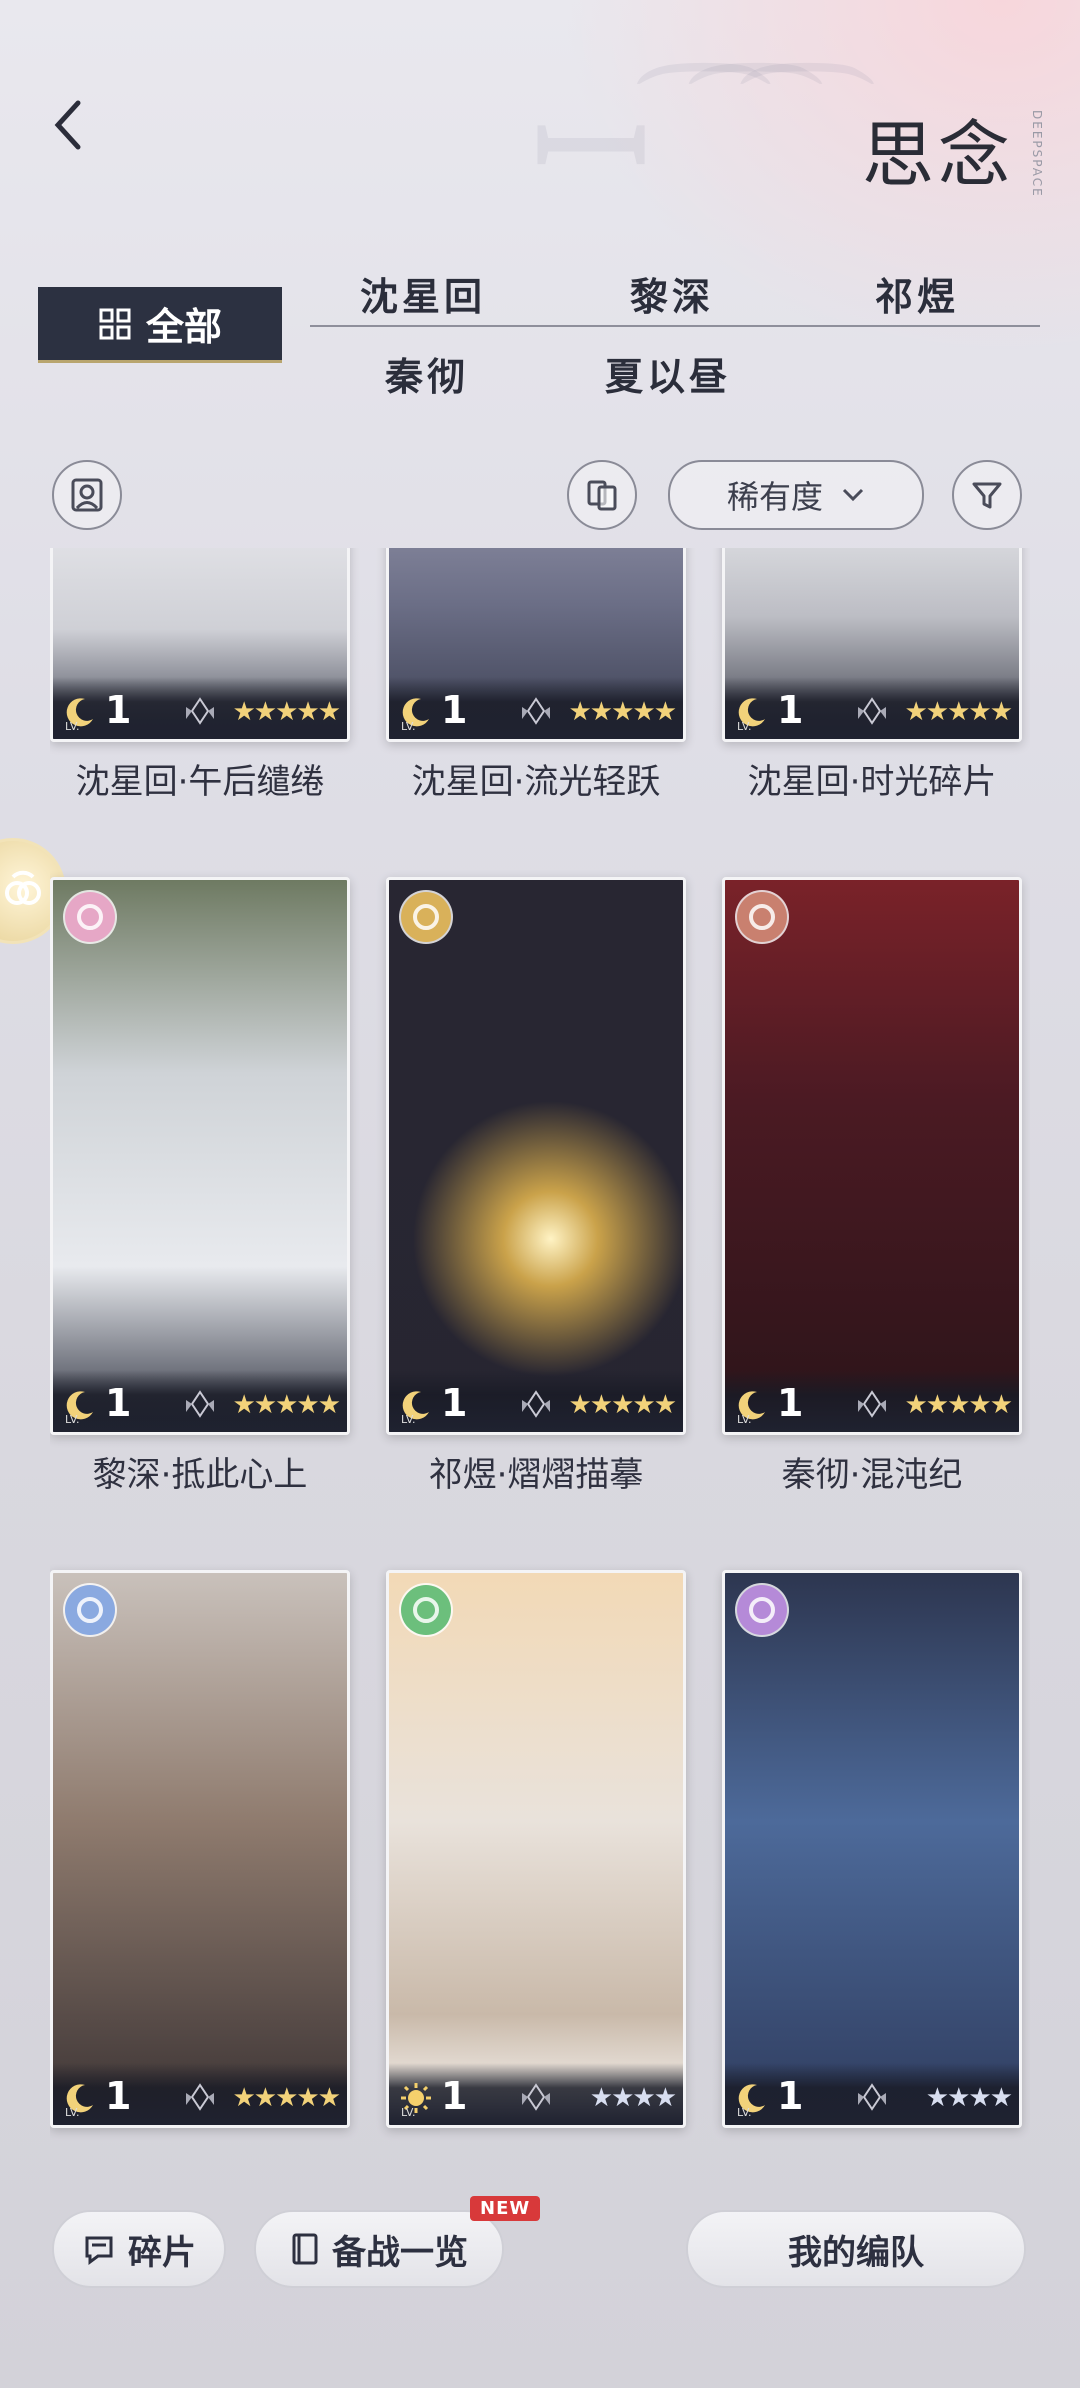 The image size is (1080, 2388). What do you see at coordinates (536, 1475) in the screenshot?
I see `card-name: 祁煜·熠熠描摹` at bounding box center [536, 1475].